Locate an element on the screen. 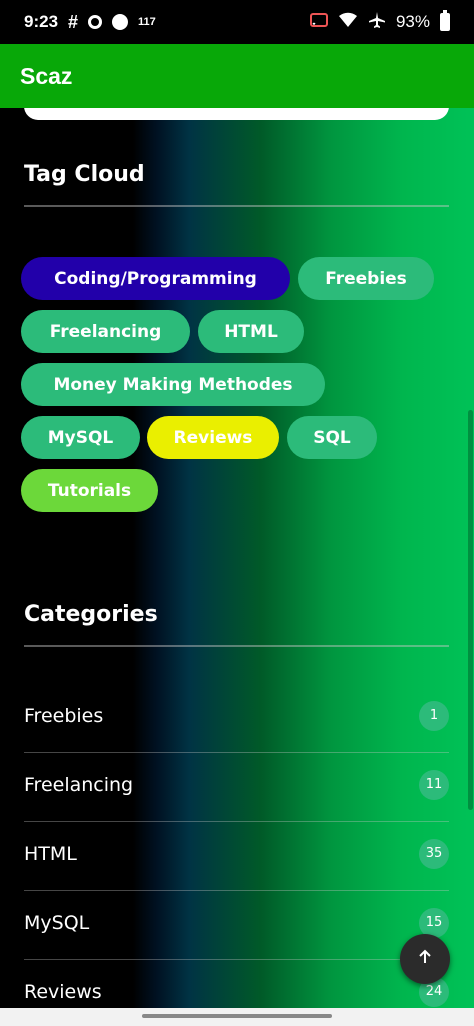  tag-mysql: MySQL is located at coordinates (80, 437).